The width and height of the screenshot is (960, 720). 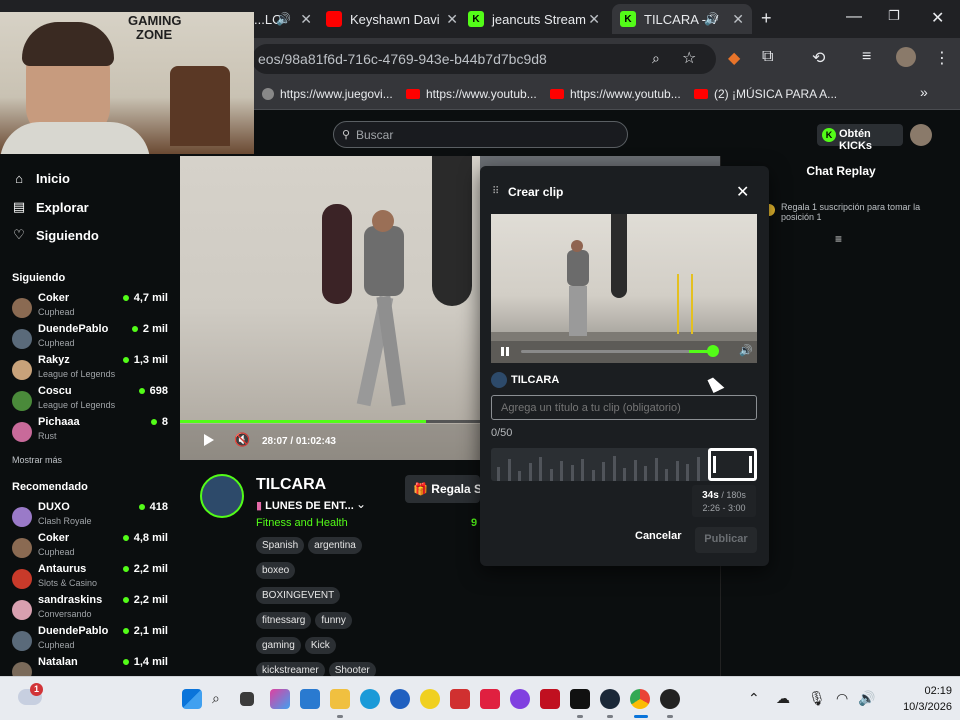 What do you see at coordinates (495, 191) in the screenshot?
I see `drag-handle-icon: ⠿` at bounding box center [495, 191].